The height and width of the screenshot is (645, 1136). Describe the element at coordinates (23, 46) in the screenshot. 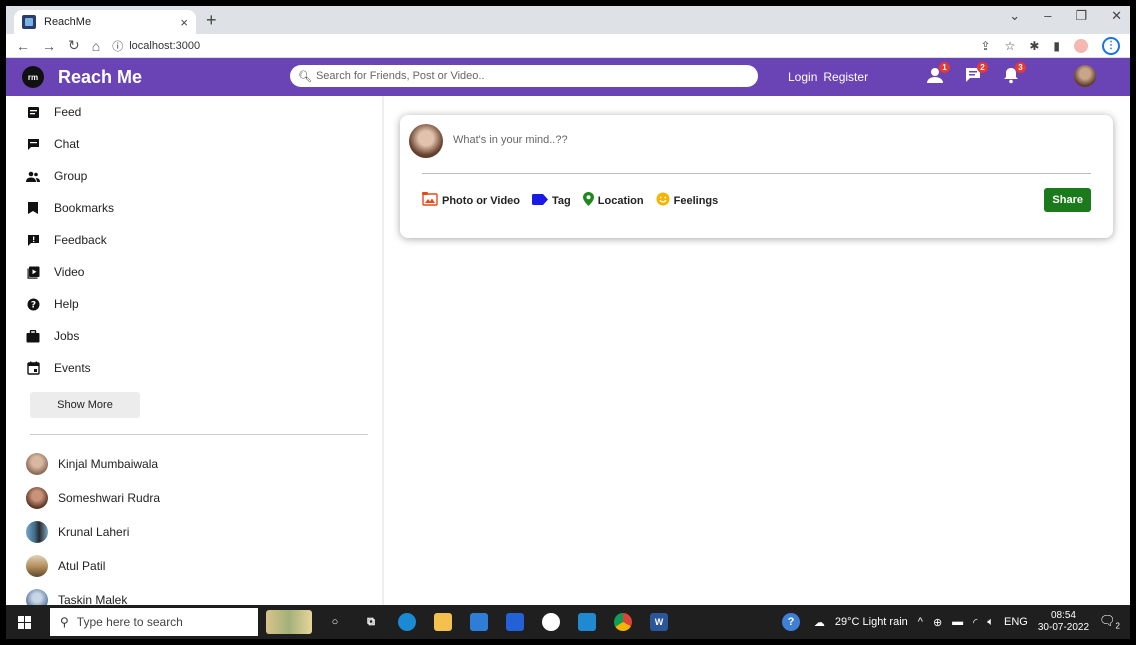

I see `back-icon: ←` at that location.